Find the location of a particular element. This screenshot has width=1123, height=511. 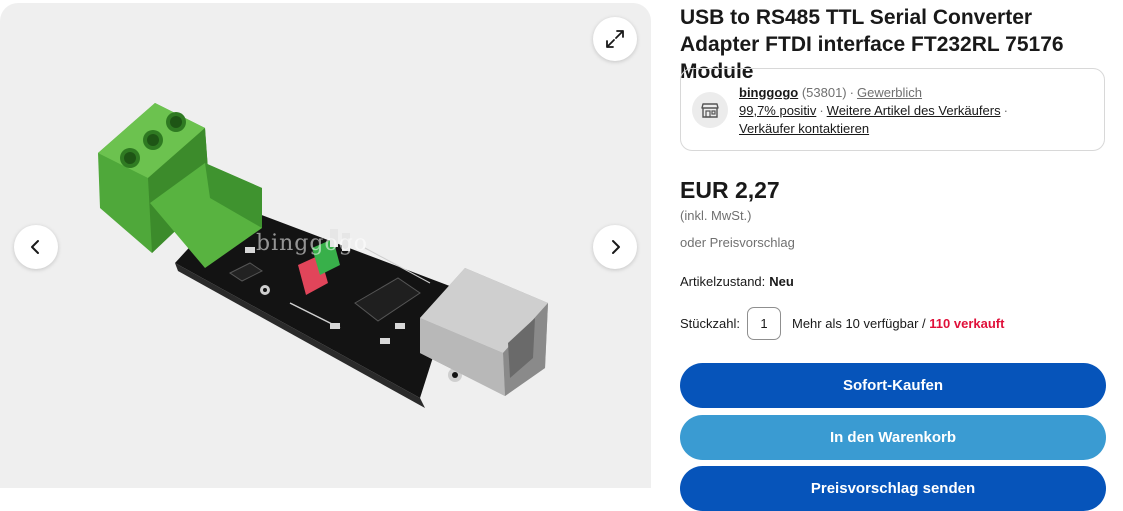

quantity-input is located at coordinates (763, 323).